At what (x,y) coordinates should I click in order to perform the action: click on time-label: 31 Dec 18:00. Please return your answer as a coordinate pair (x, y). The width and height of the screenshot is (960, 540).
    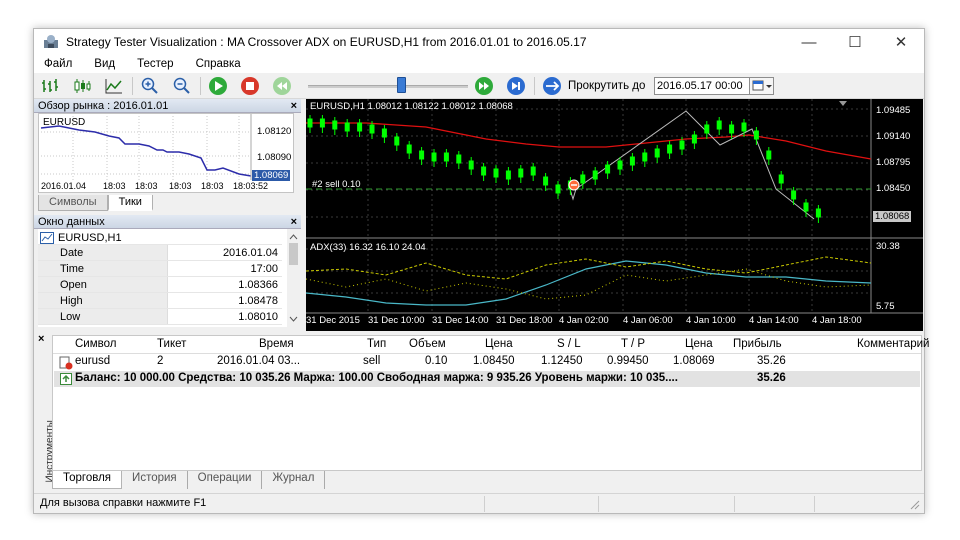
    Looking at the image, I should click on (524, 320).